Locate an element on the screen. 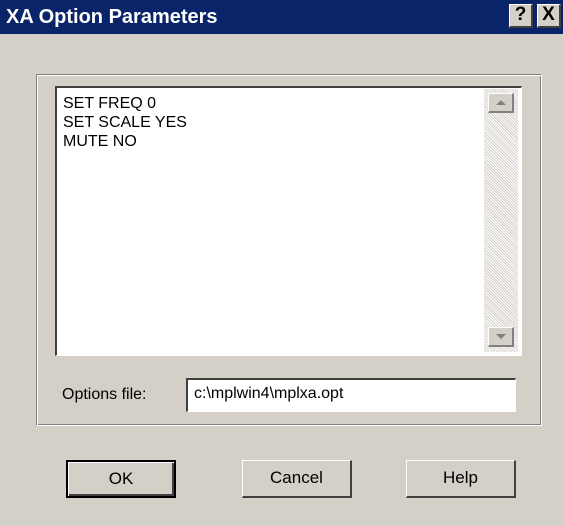 The height and width of the screenshot is (526, 563). help-button: Help is located at coordinates (461, 479).